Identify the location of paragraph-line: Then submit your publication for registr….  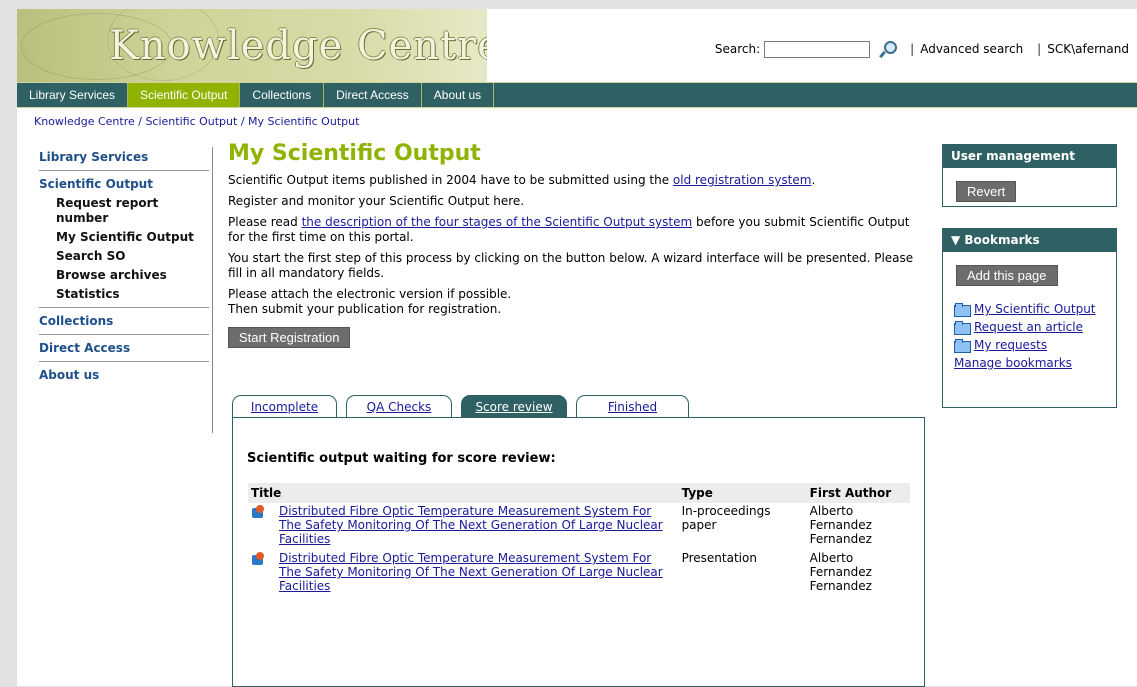
(365, 309).